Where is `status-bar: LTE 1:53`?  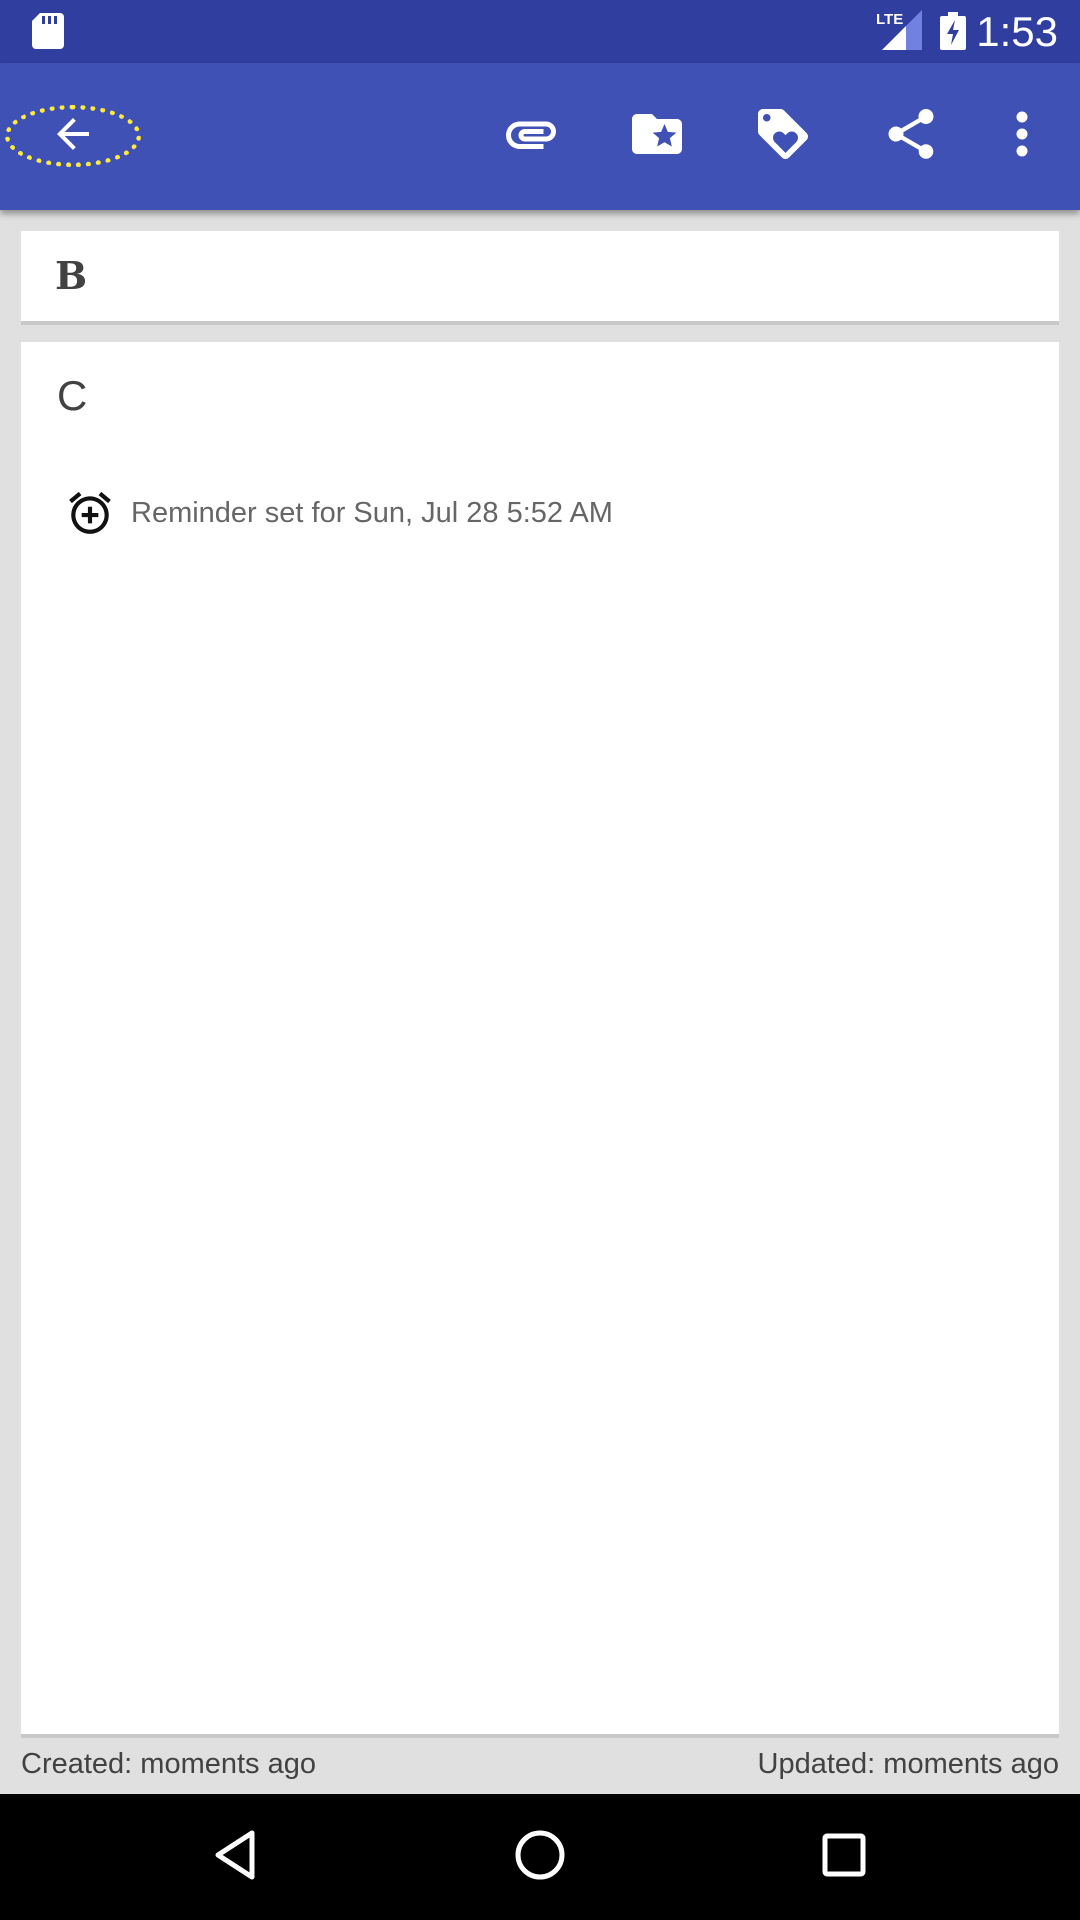
status-bar: LTE 1:53 is located at coordinates (540, 31).